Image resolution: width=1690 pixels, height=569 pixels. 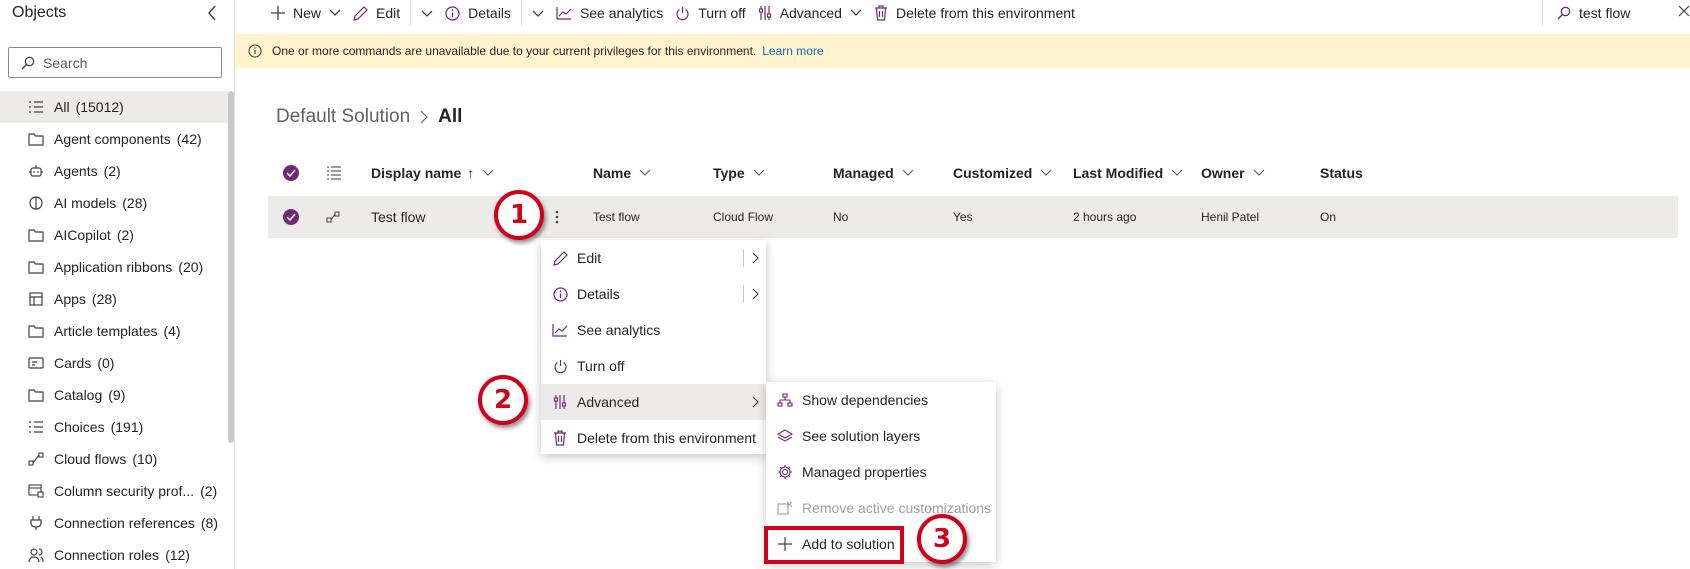 I want to click on sidebar-item-choices: Choices (191), so click(x=114, y=427).